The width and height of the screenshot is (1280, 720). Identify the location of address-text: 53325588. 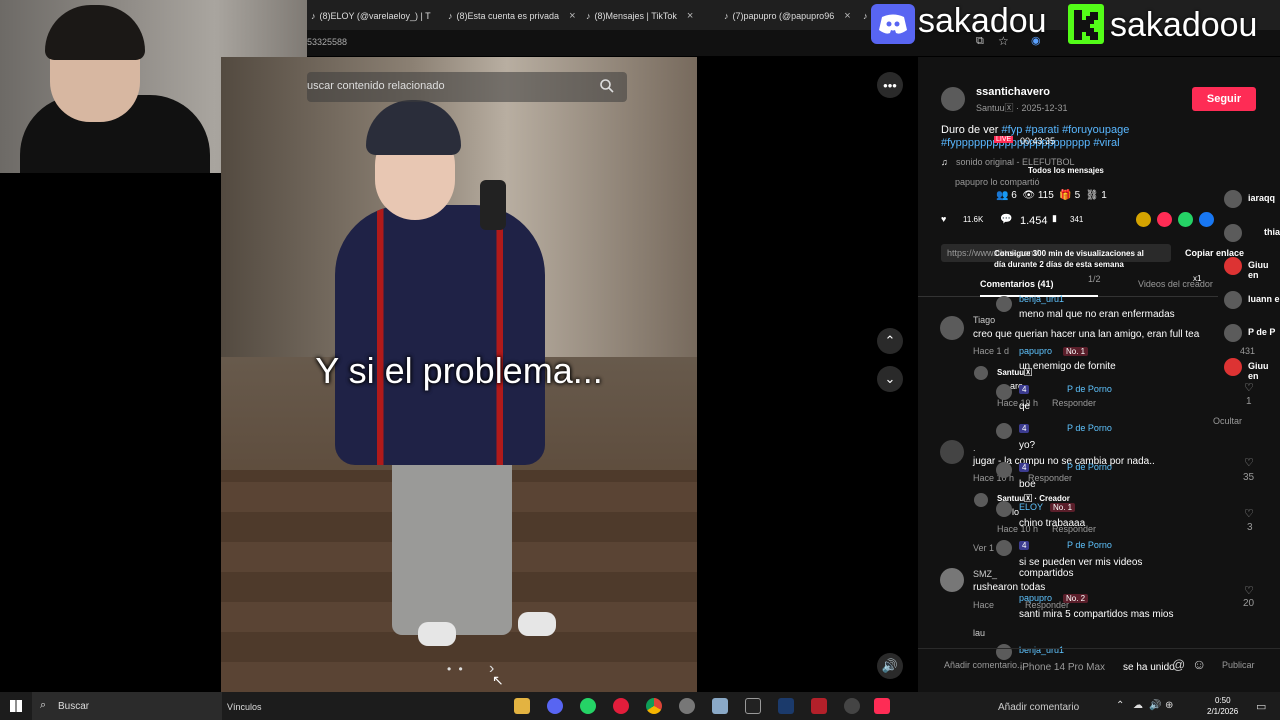
(327, 42).